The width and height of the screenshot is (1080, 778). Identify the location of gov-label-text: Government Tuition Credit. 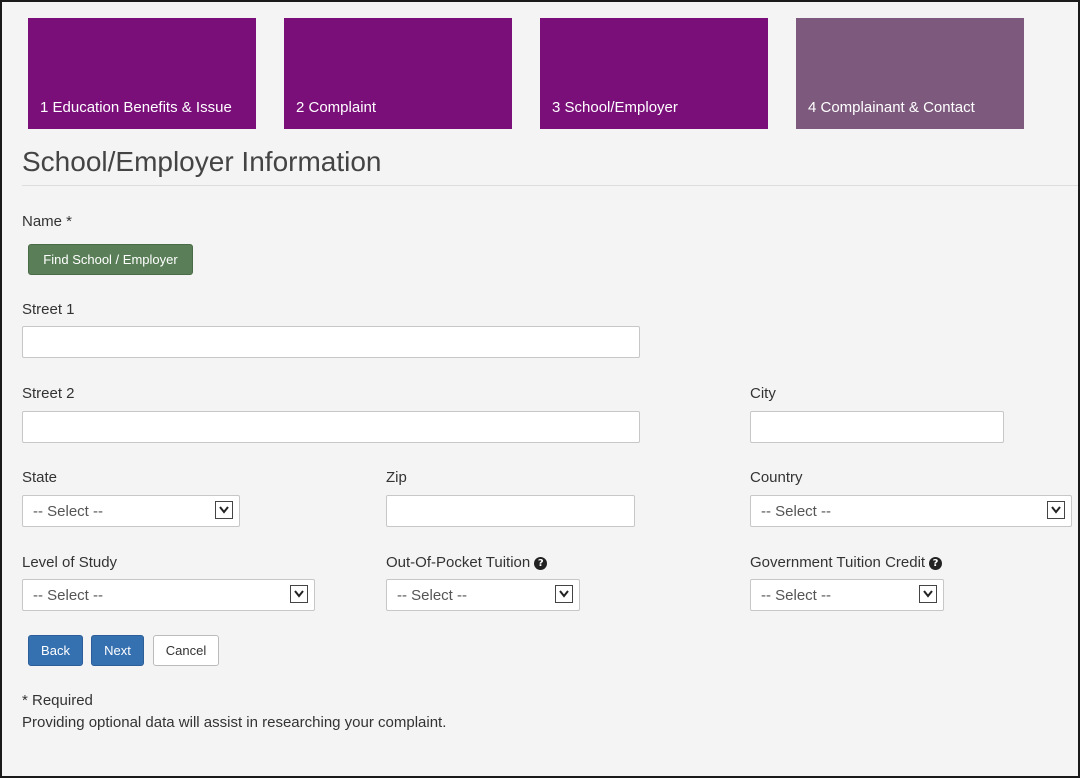
(838, 562).